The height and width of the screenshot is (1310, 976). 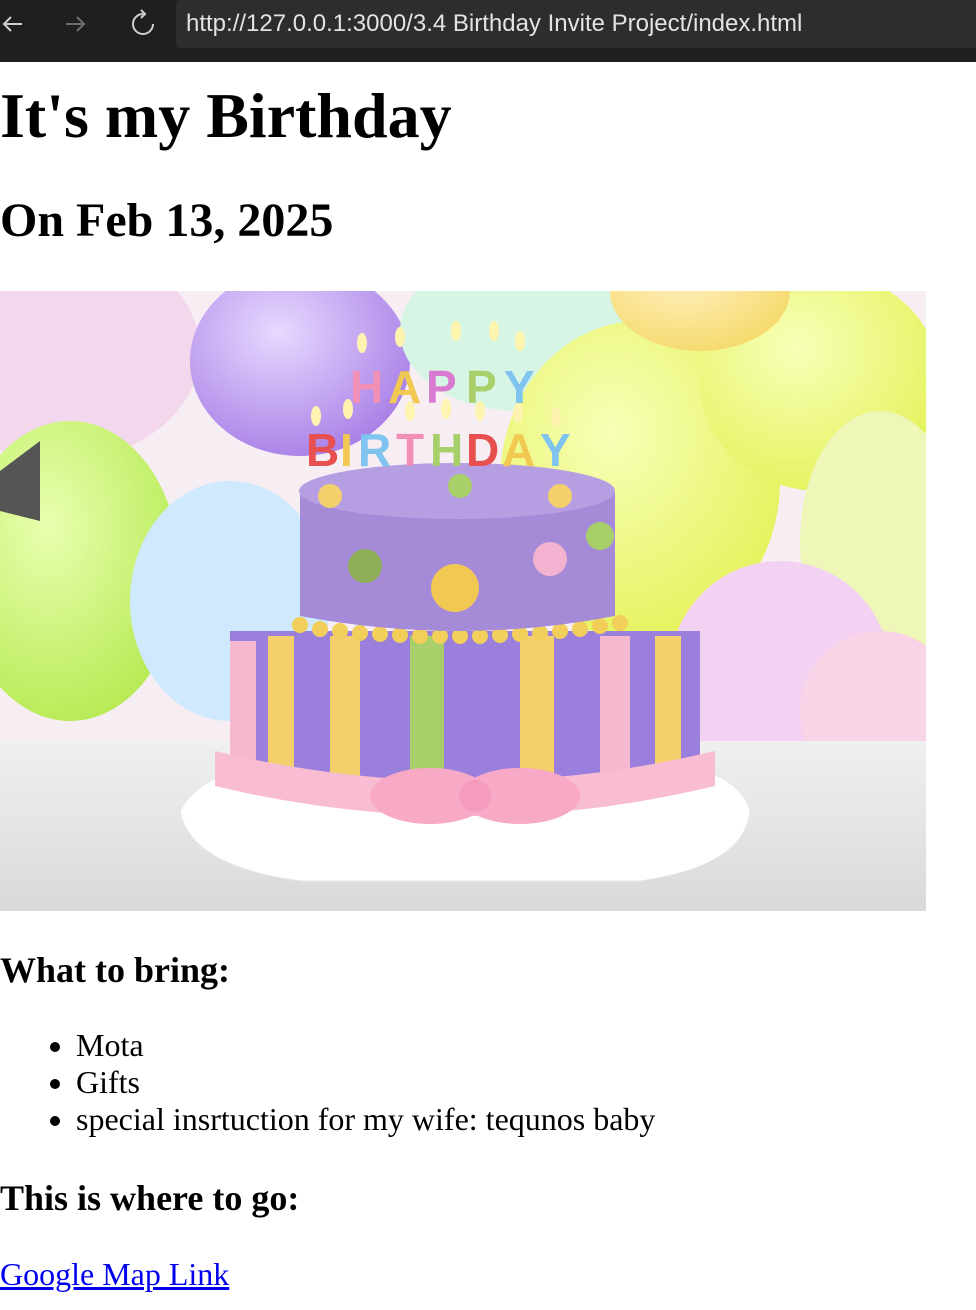 I want to click on list-item: Mota, so click(x=365, y=1045).